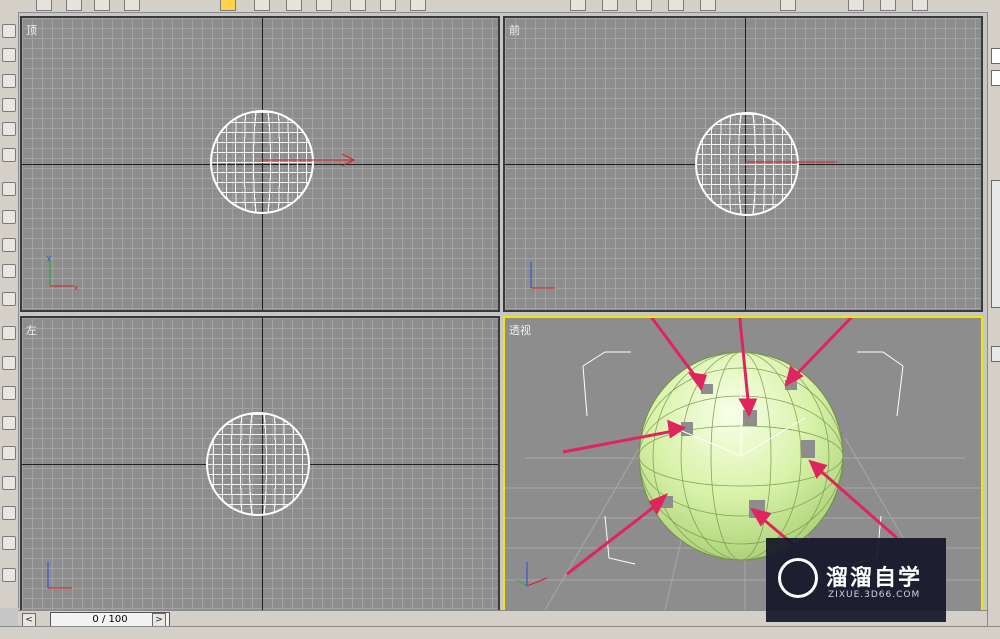 The height and width of the screenshot is (639, 1000). Describe the element at coordinates (9, 189) in the screenshot. I see `lock-icon` at that location.